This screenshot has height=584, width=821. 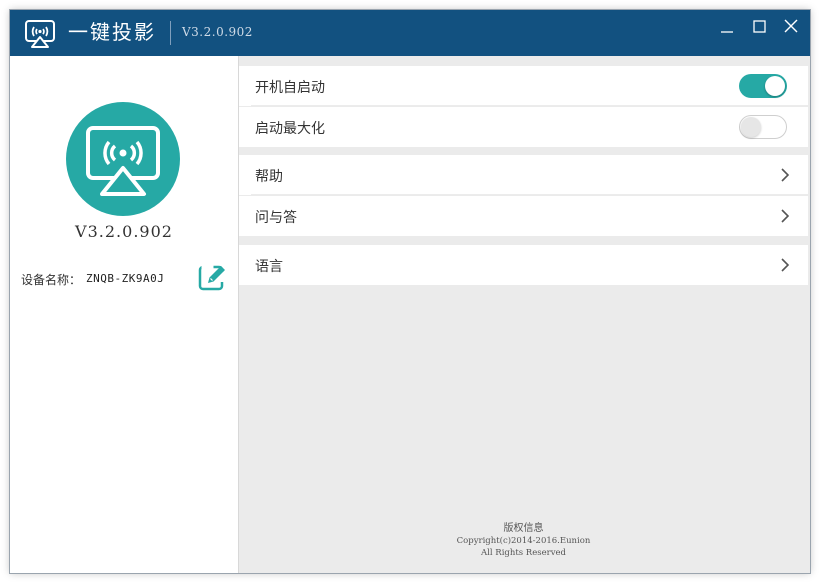 What do you see at coordinates (759, 28) in the screenshot?
I see `maximize-icon` at bounding box center [759, 28].